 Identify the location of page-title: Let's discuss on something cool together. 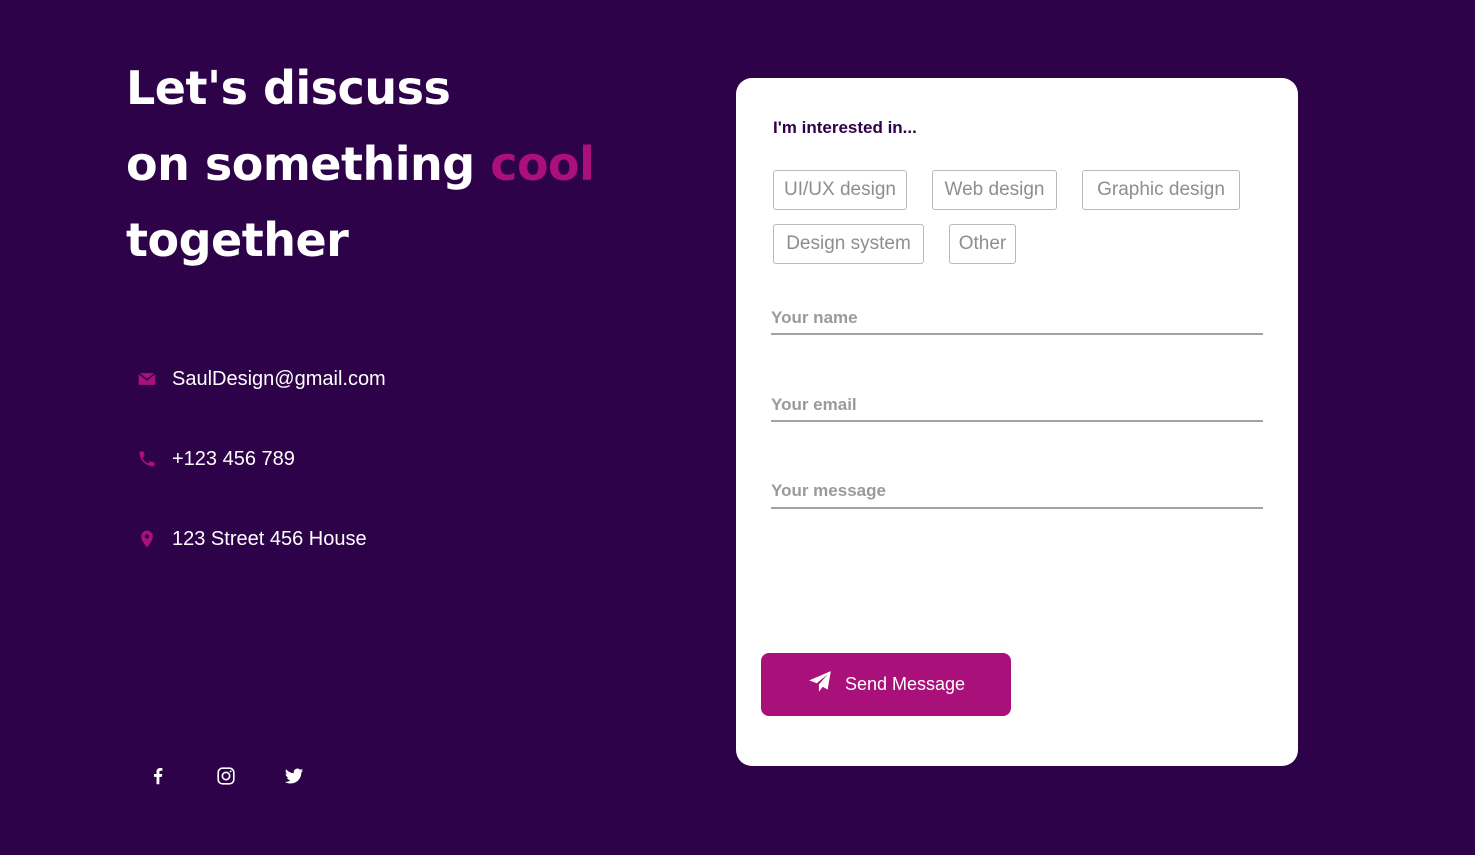
(360, 164).